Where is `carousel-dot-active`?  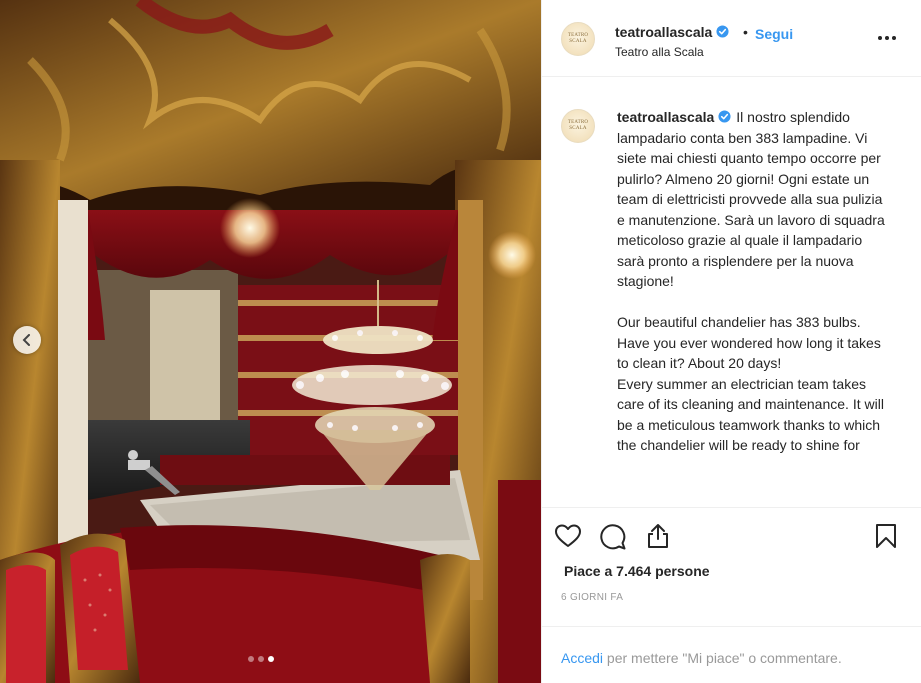
carousel-dot-active is located at coordinates (271, 659).